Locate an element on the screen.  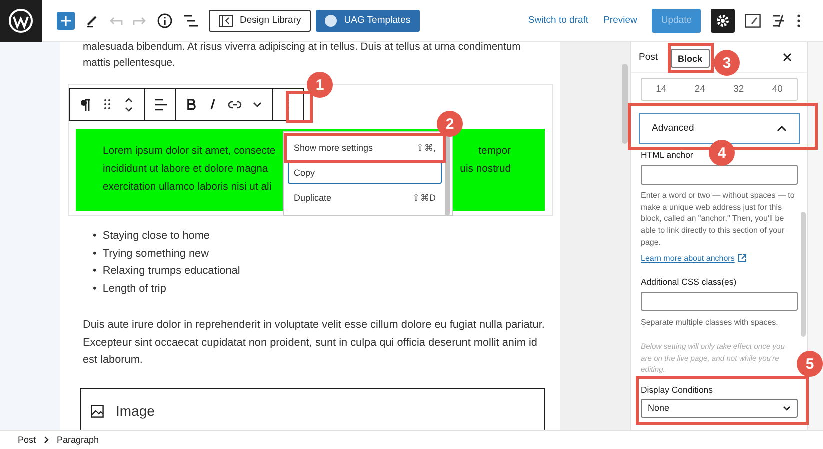
paragraph-text: malesuada bibendum. At risus viverra adipiscing at in tellus. Duis at tellus at urna condimentum mattis pellentesque. is located at coordinates (302, 56).